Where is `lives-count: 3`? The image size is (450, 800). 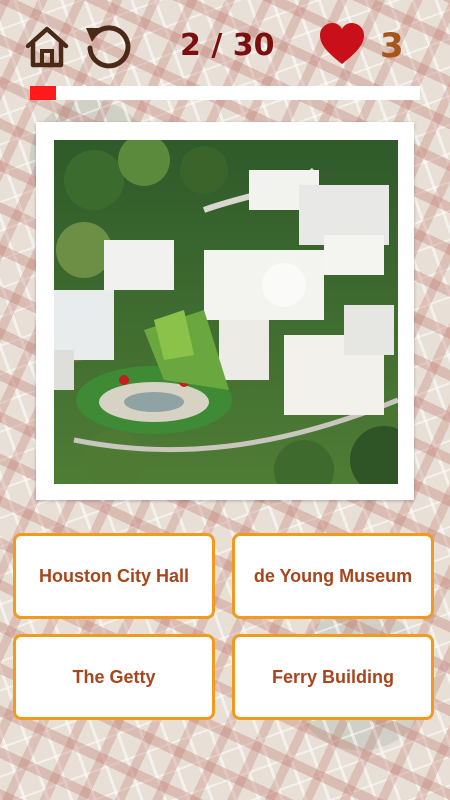 lives-count: 3 is located at coordinates (392, 46).